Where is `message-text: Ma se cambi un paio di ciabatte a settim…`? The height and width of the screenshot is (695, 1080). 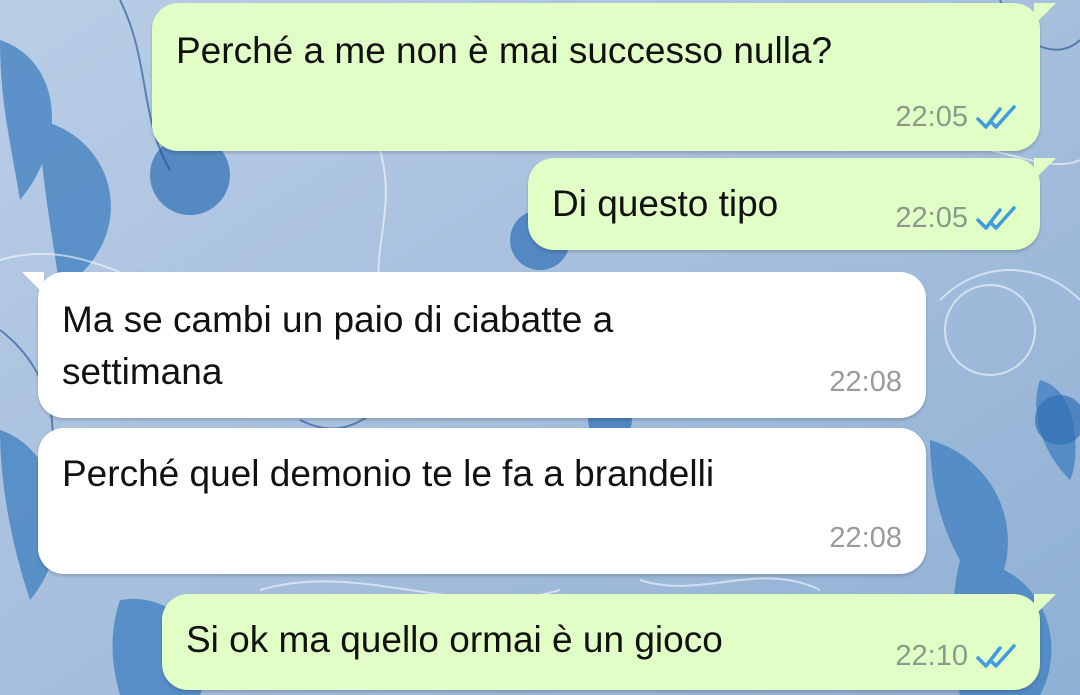 message-text: Ma se cambi un paio di ciabatte a settim… is located at coordinates (338, 345).